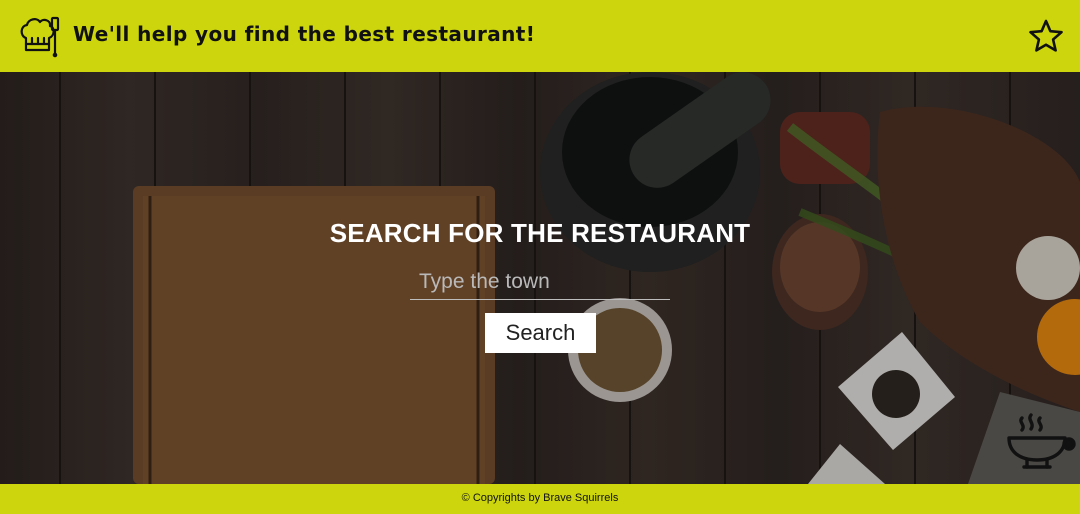 This screenshot has height=514, width=1080. What do you see at coordinates (304, 34) in the screenshot?
I see `site-tagline: We'll help you find the best restaurant!` at bounding box center [304, 34].